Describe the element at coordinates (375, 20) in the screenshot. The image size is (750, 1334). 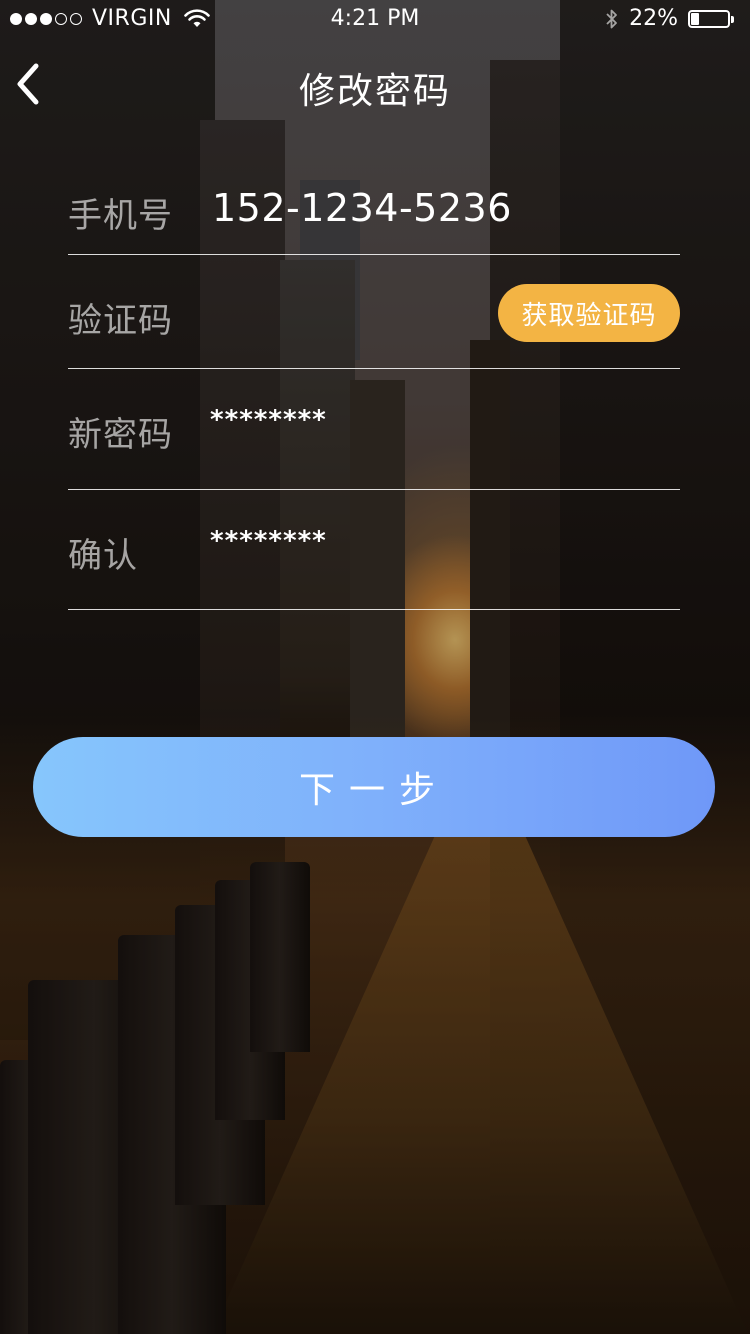
I see `status-bar: VIRGIN 4:21 PM 22%` at that location.